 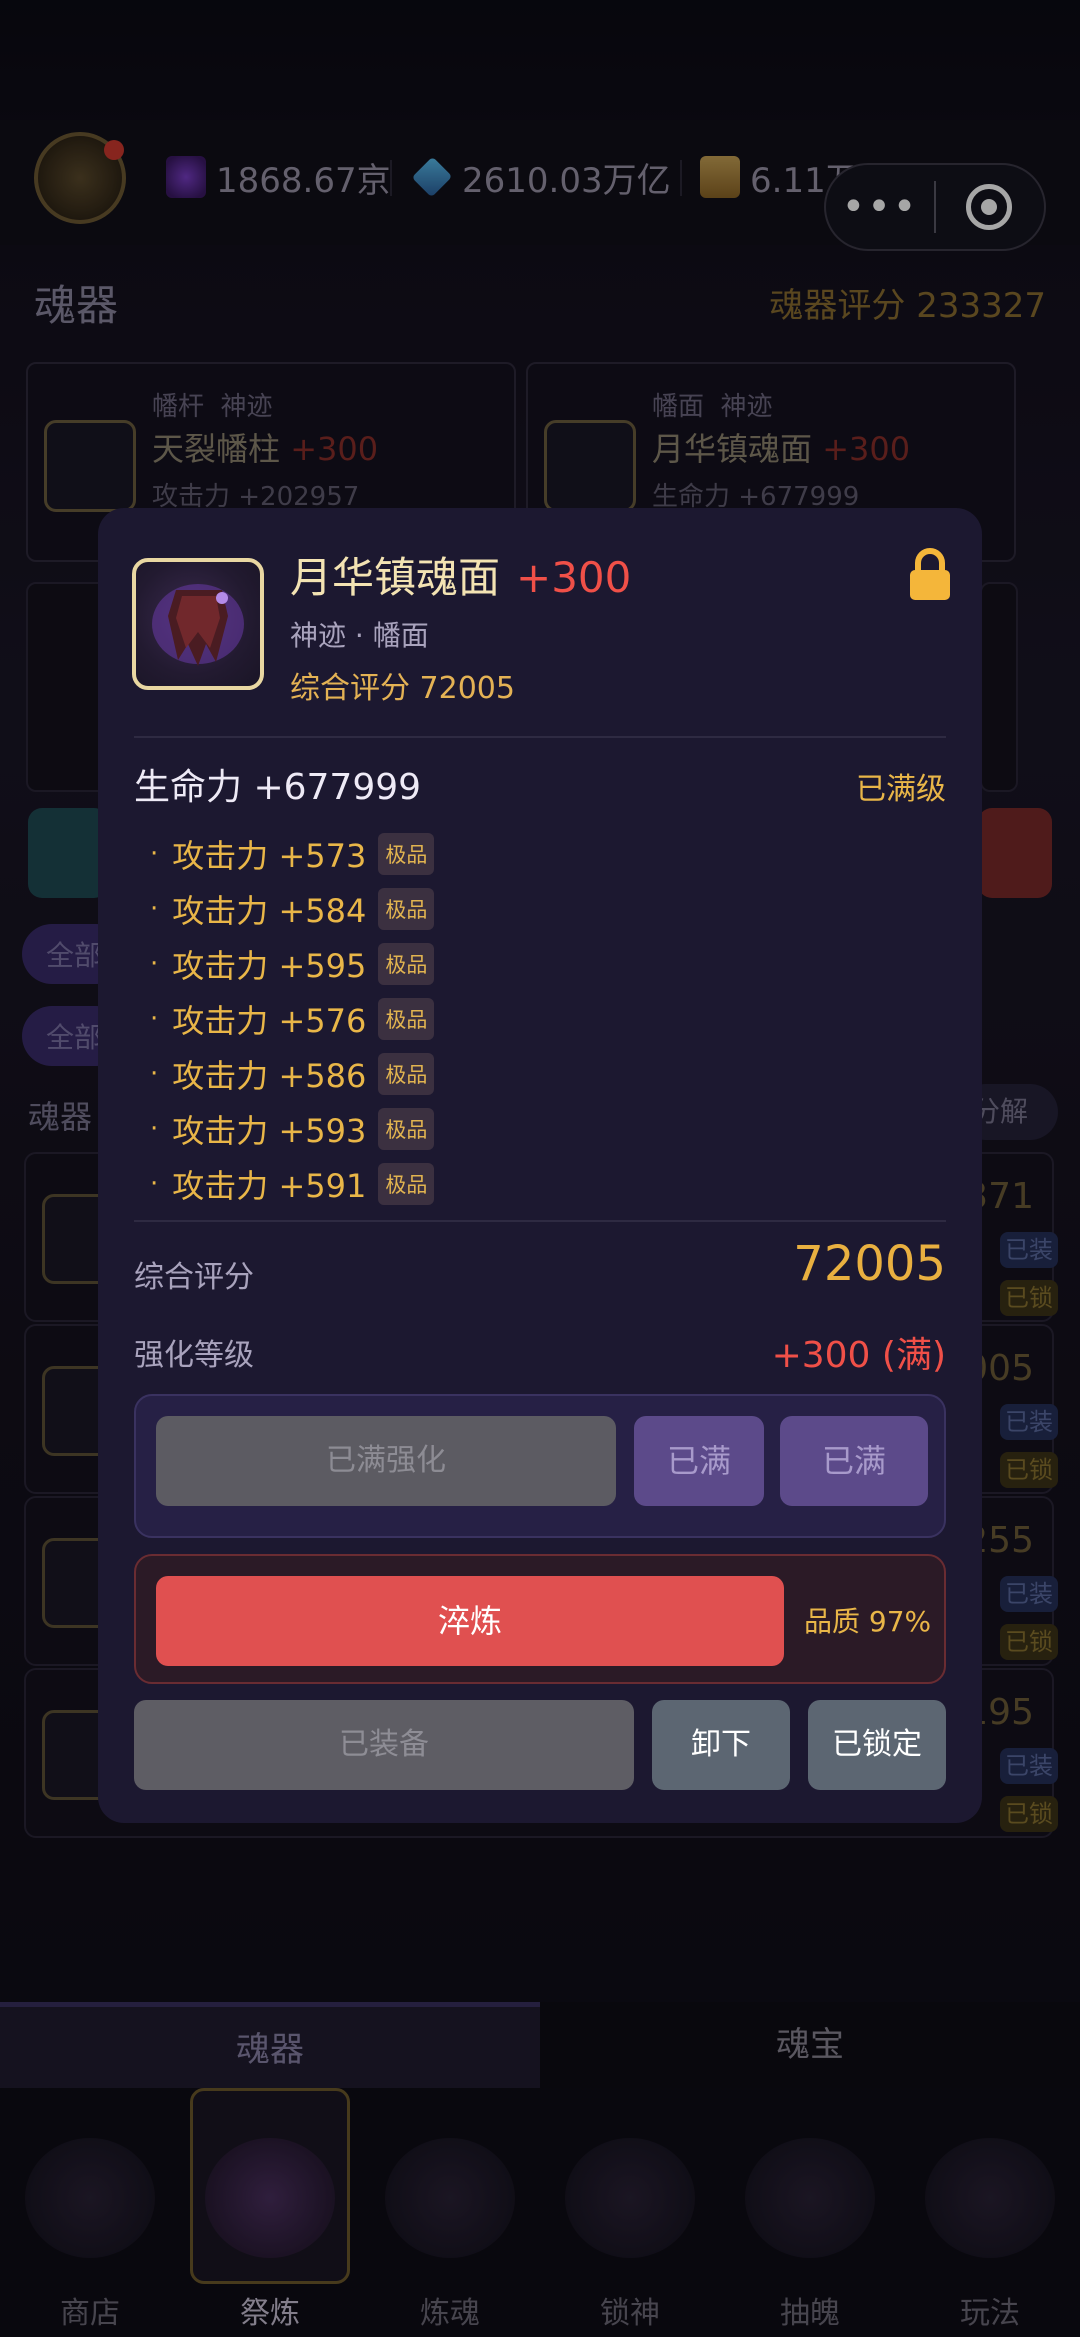 What do you see at coordinates (699, 1461) in the screenshot?
I see `full-button-1: 已满` at bounding box center [699, 1461].